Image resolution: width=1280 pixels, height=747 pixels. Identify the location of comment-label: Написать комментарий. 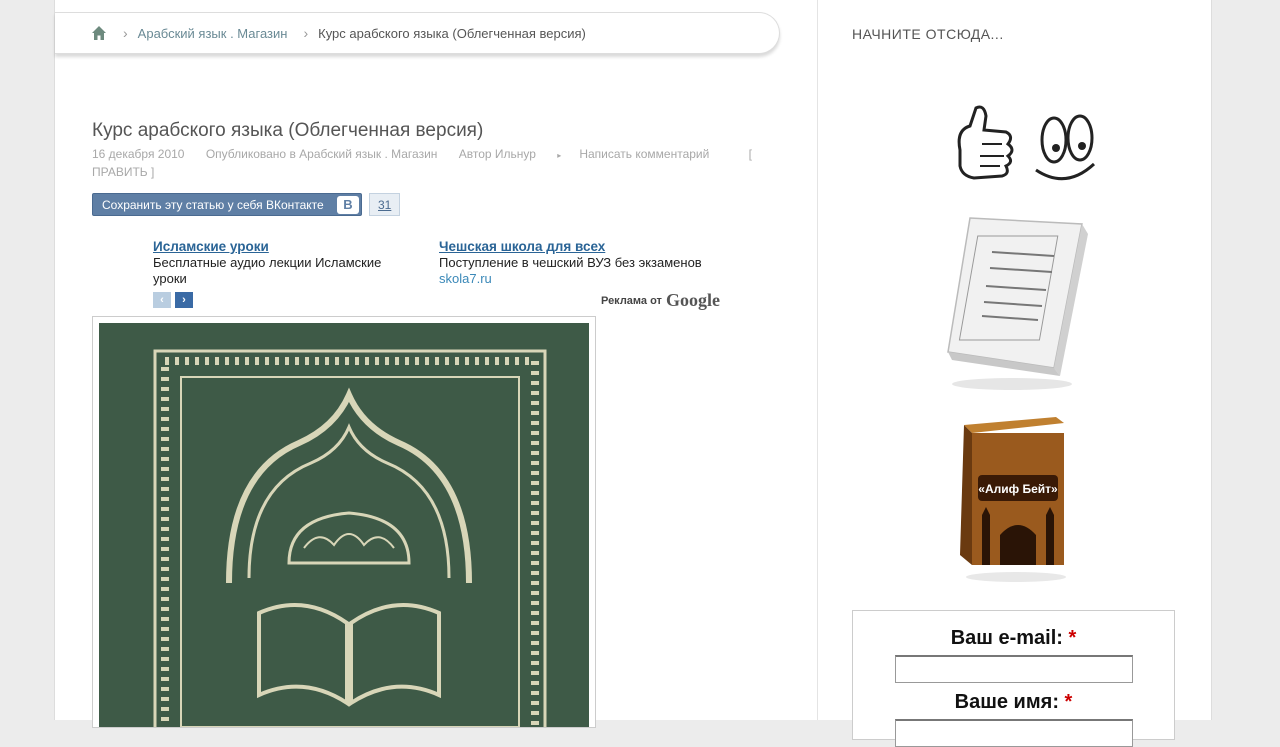
(644, 154).